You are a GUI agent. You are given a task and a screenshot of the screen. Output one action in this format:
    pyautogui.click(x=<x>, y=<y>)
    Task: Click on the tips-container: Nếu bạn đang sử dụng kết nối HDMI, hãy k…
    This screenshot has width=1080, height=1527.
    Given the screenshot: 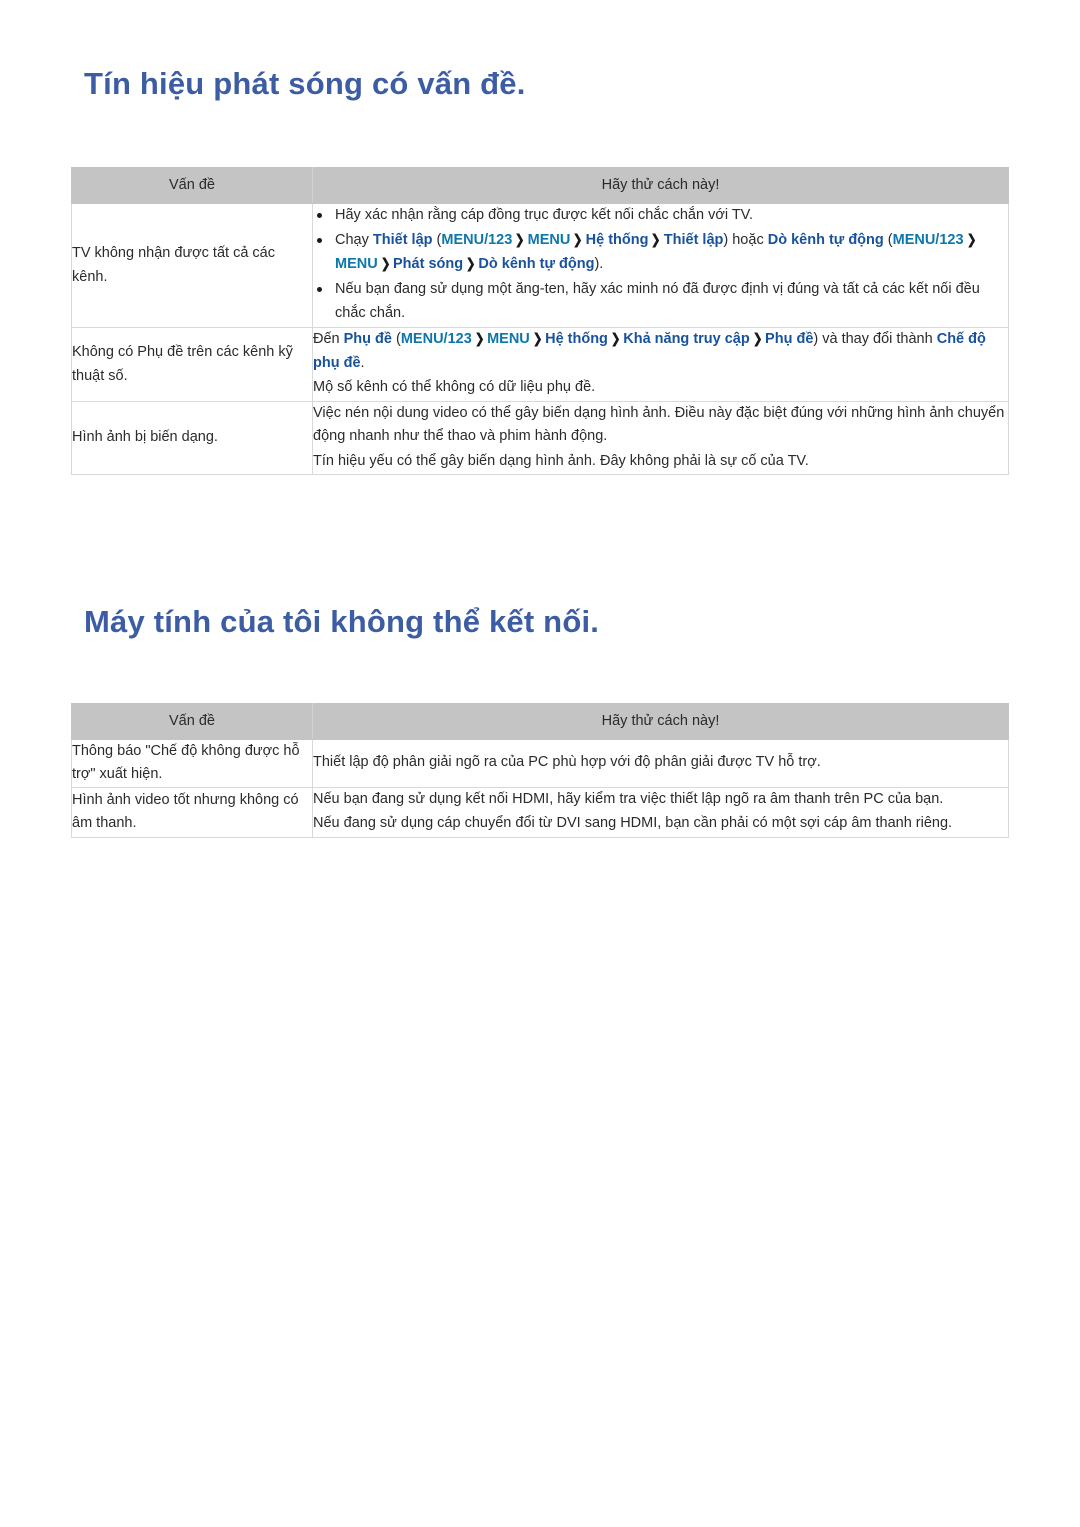 What is the action you would take?
    pyautogui.click(x=660, y=812)
    